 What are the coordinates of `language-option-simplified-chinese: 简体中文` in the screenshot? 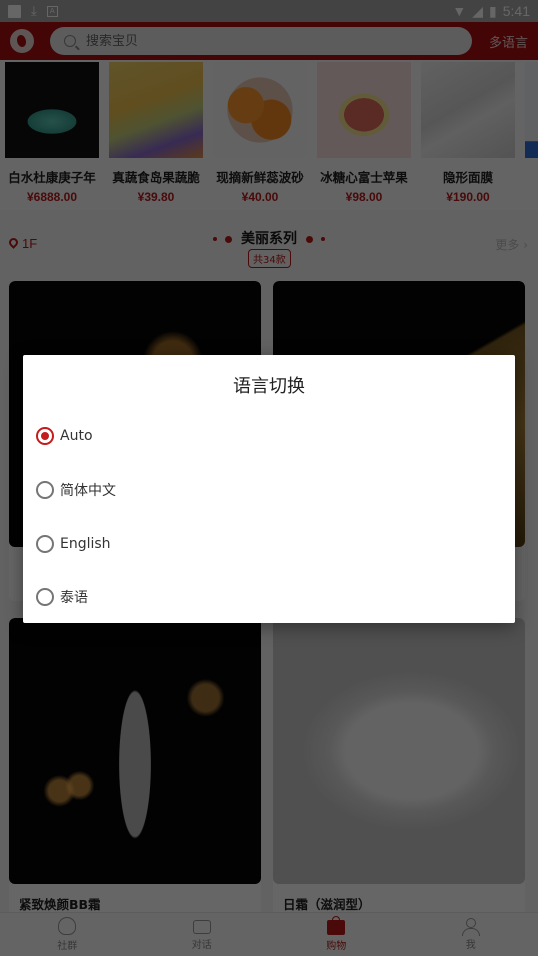 It's located at (269, 490).